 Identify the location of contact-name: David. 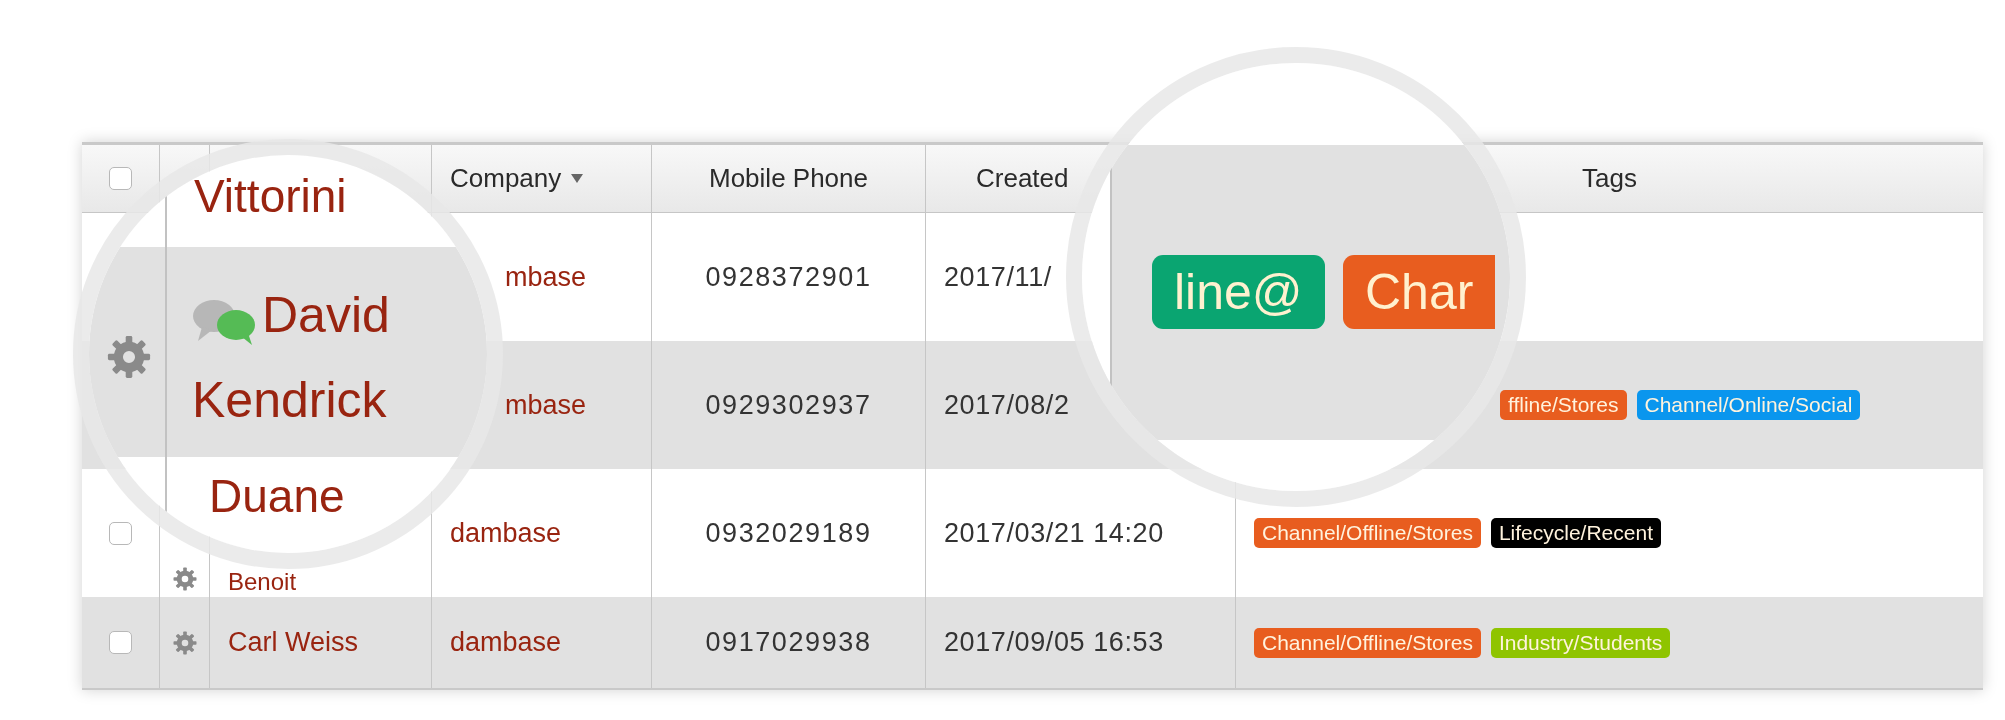
(326, 315).